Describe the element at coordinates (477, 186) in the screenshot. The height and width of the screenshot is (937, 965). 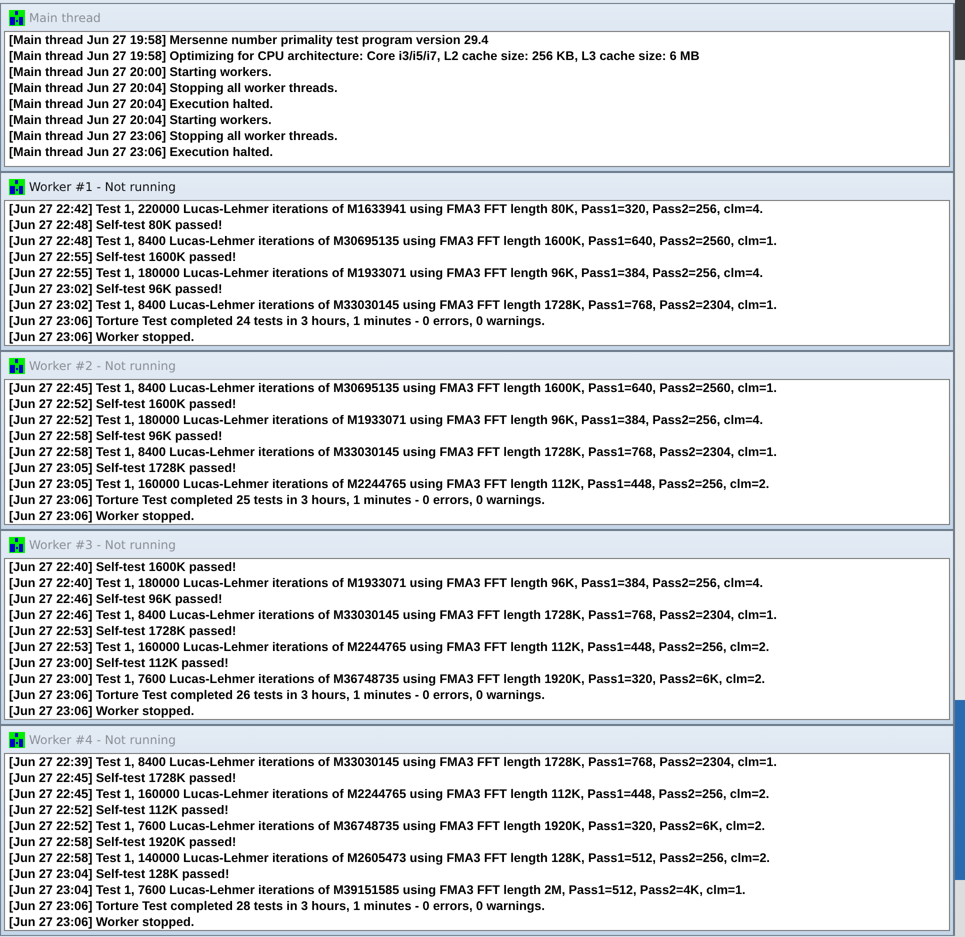
I see `title-bar: Worker #1 - Not running` at that location.